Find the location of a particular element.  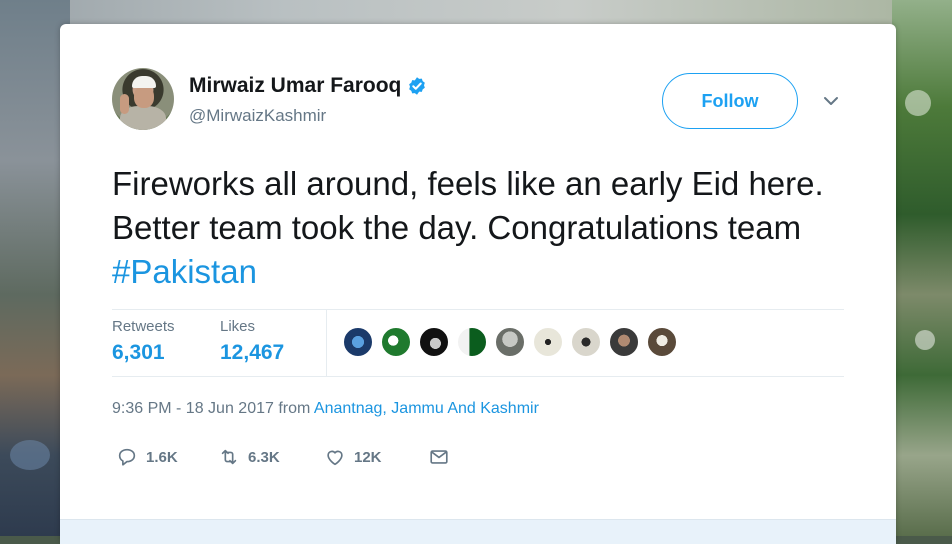

message-button is located at coordinates (439, 457).